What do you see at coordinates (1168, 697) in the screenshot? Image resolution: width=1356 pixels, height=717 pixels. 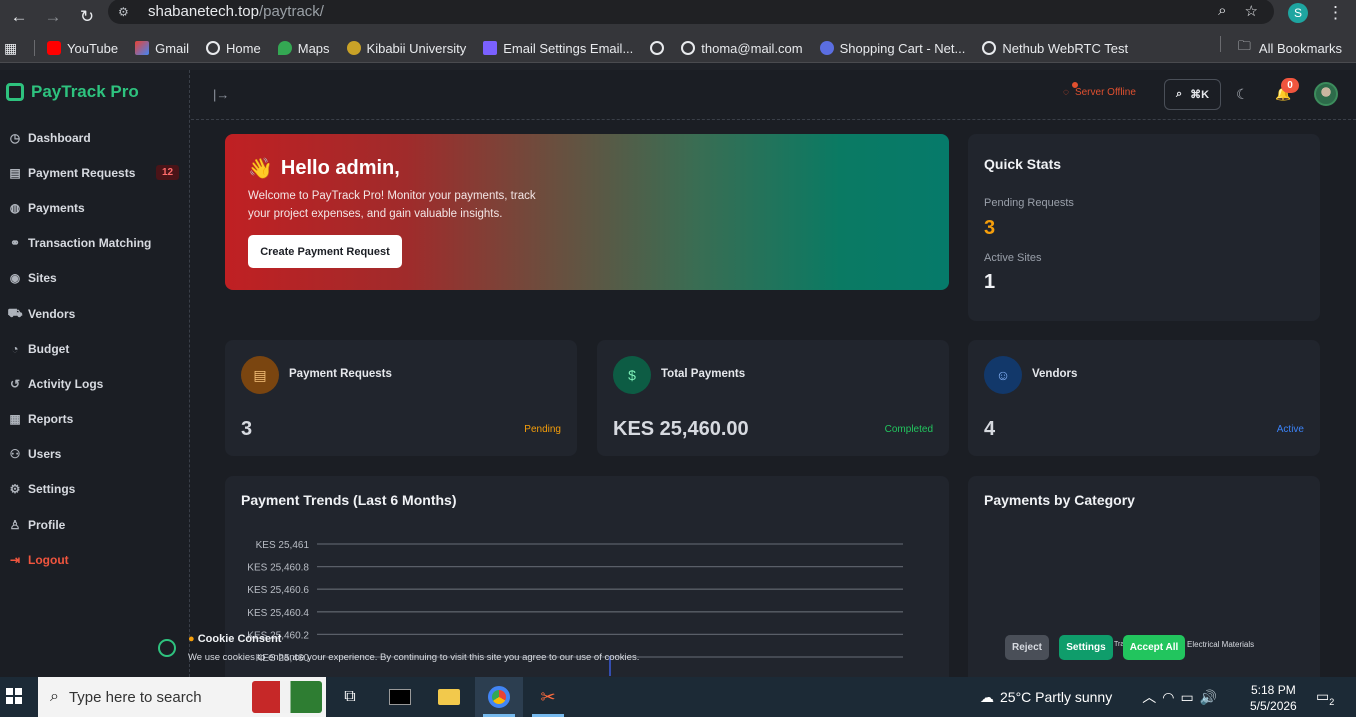 I see `wifi-icon: ◠` at bounding box center [1168, 697].